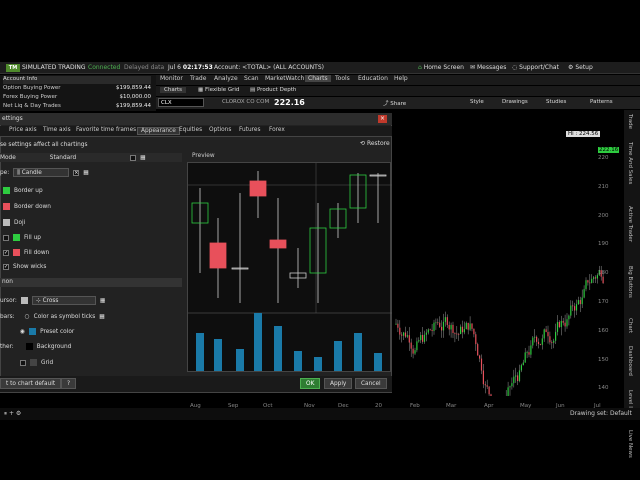 Image resolution: width=640 pixels, height=480 pixels. What do you see at coordinates (5, 413) in the screenshot?
I see `pause-icon: ⏸` at bounding box center [5, 413].